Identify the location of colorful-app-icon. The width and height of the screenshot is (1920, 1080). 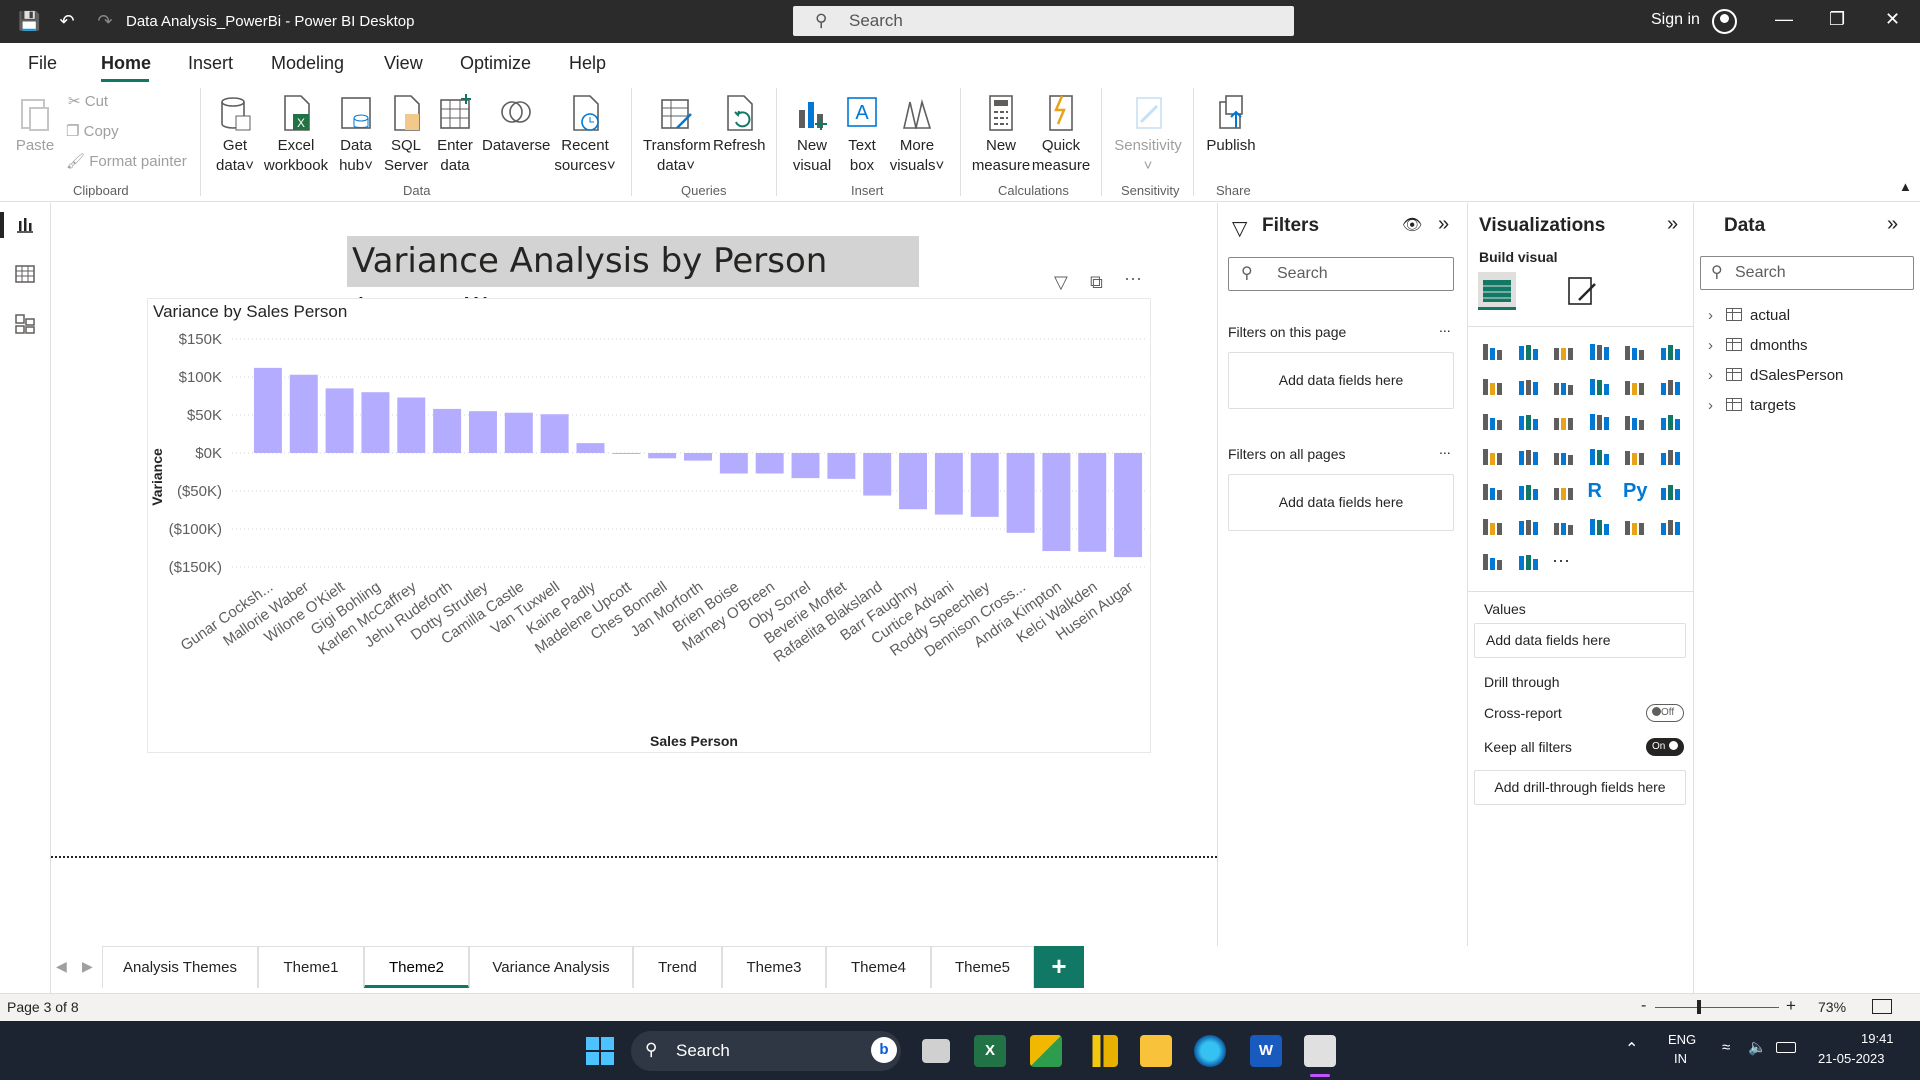
(1046, 1051).